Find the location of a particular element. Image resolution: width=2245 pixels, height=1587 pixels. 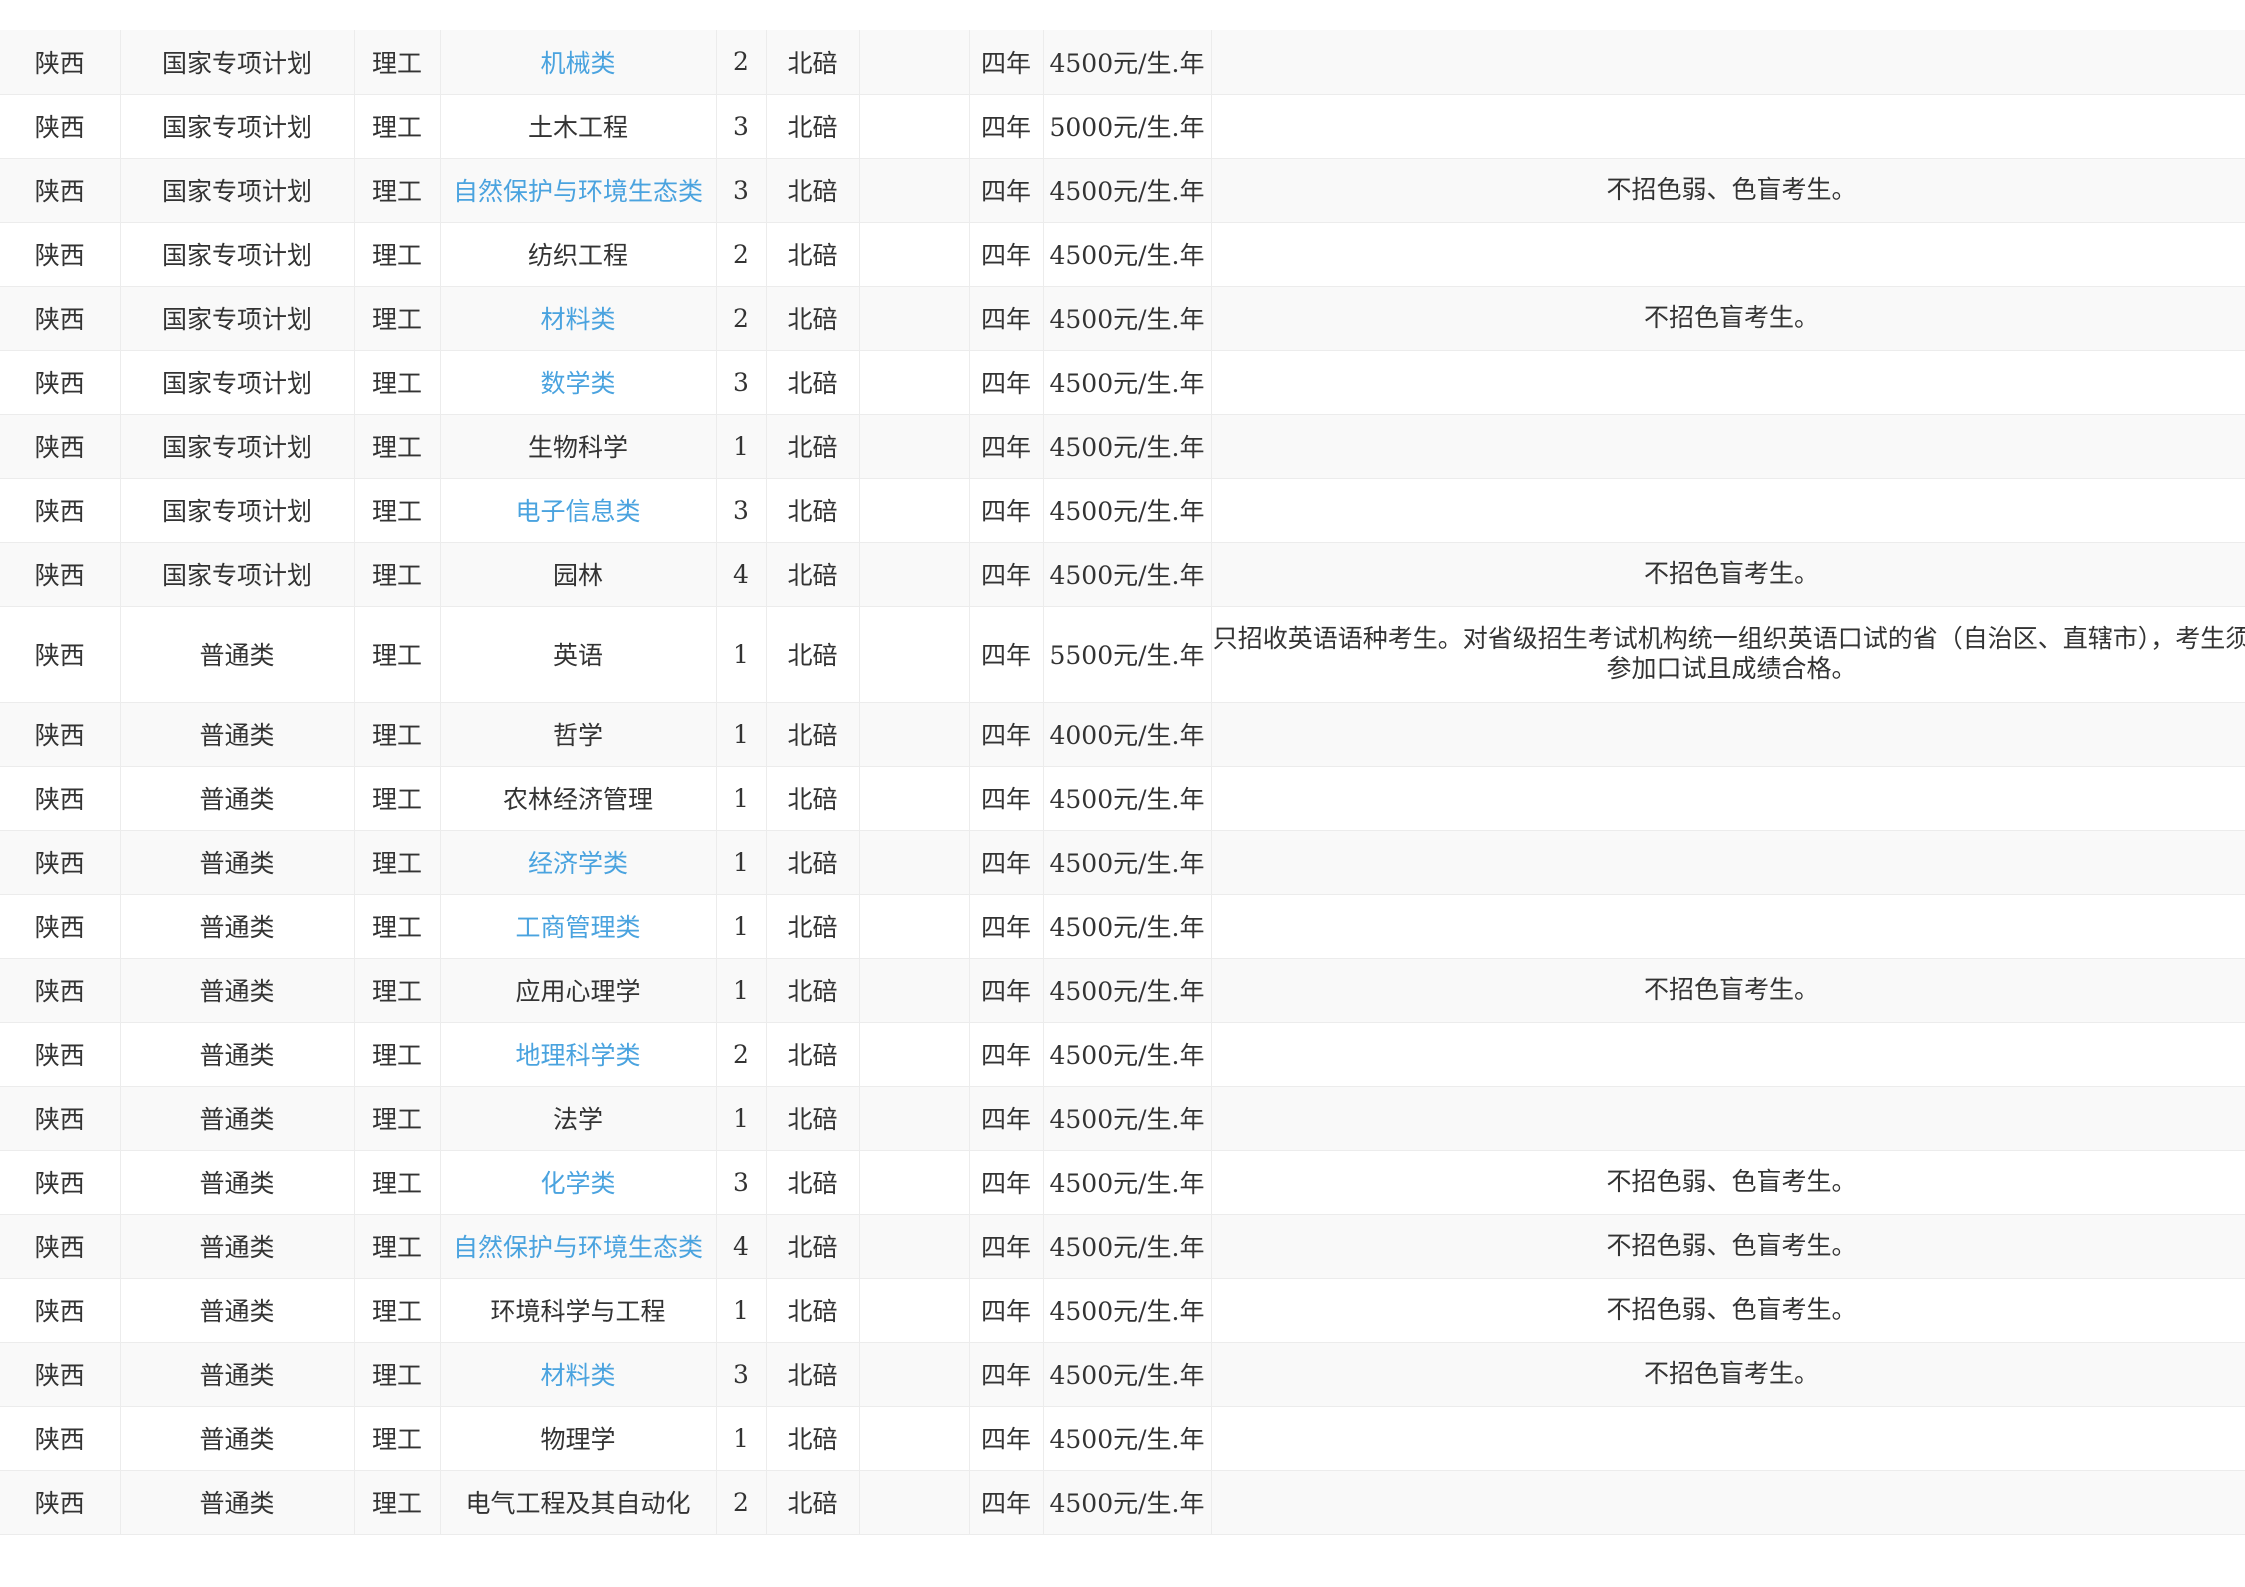

table-row: 陕西 普通类 理工 哲学 1 北碚 四年 4000元/生.年 is located at coordinates (1122, 734).